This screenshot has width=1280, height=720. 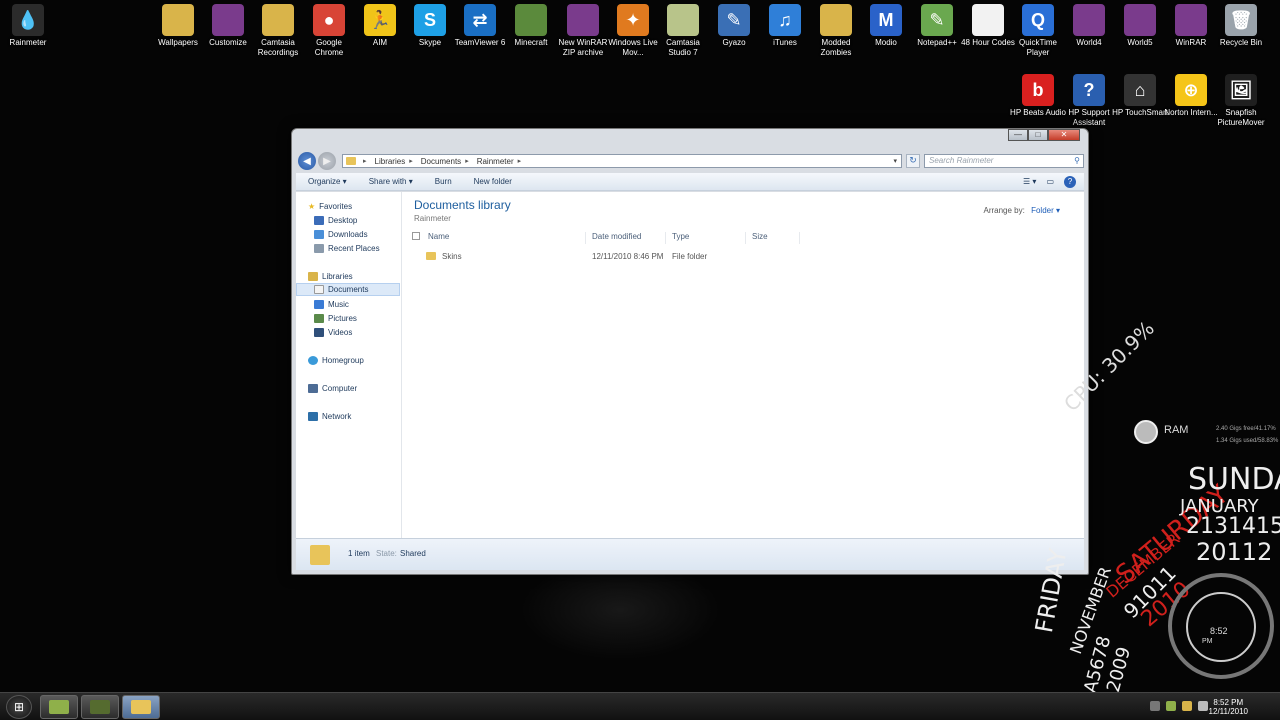 I want to click on desktop-icon-13: ♫ iTunes, so click(x=785, y=26).